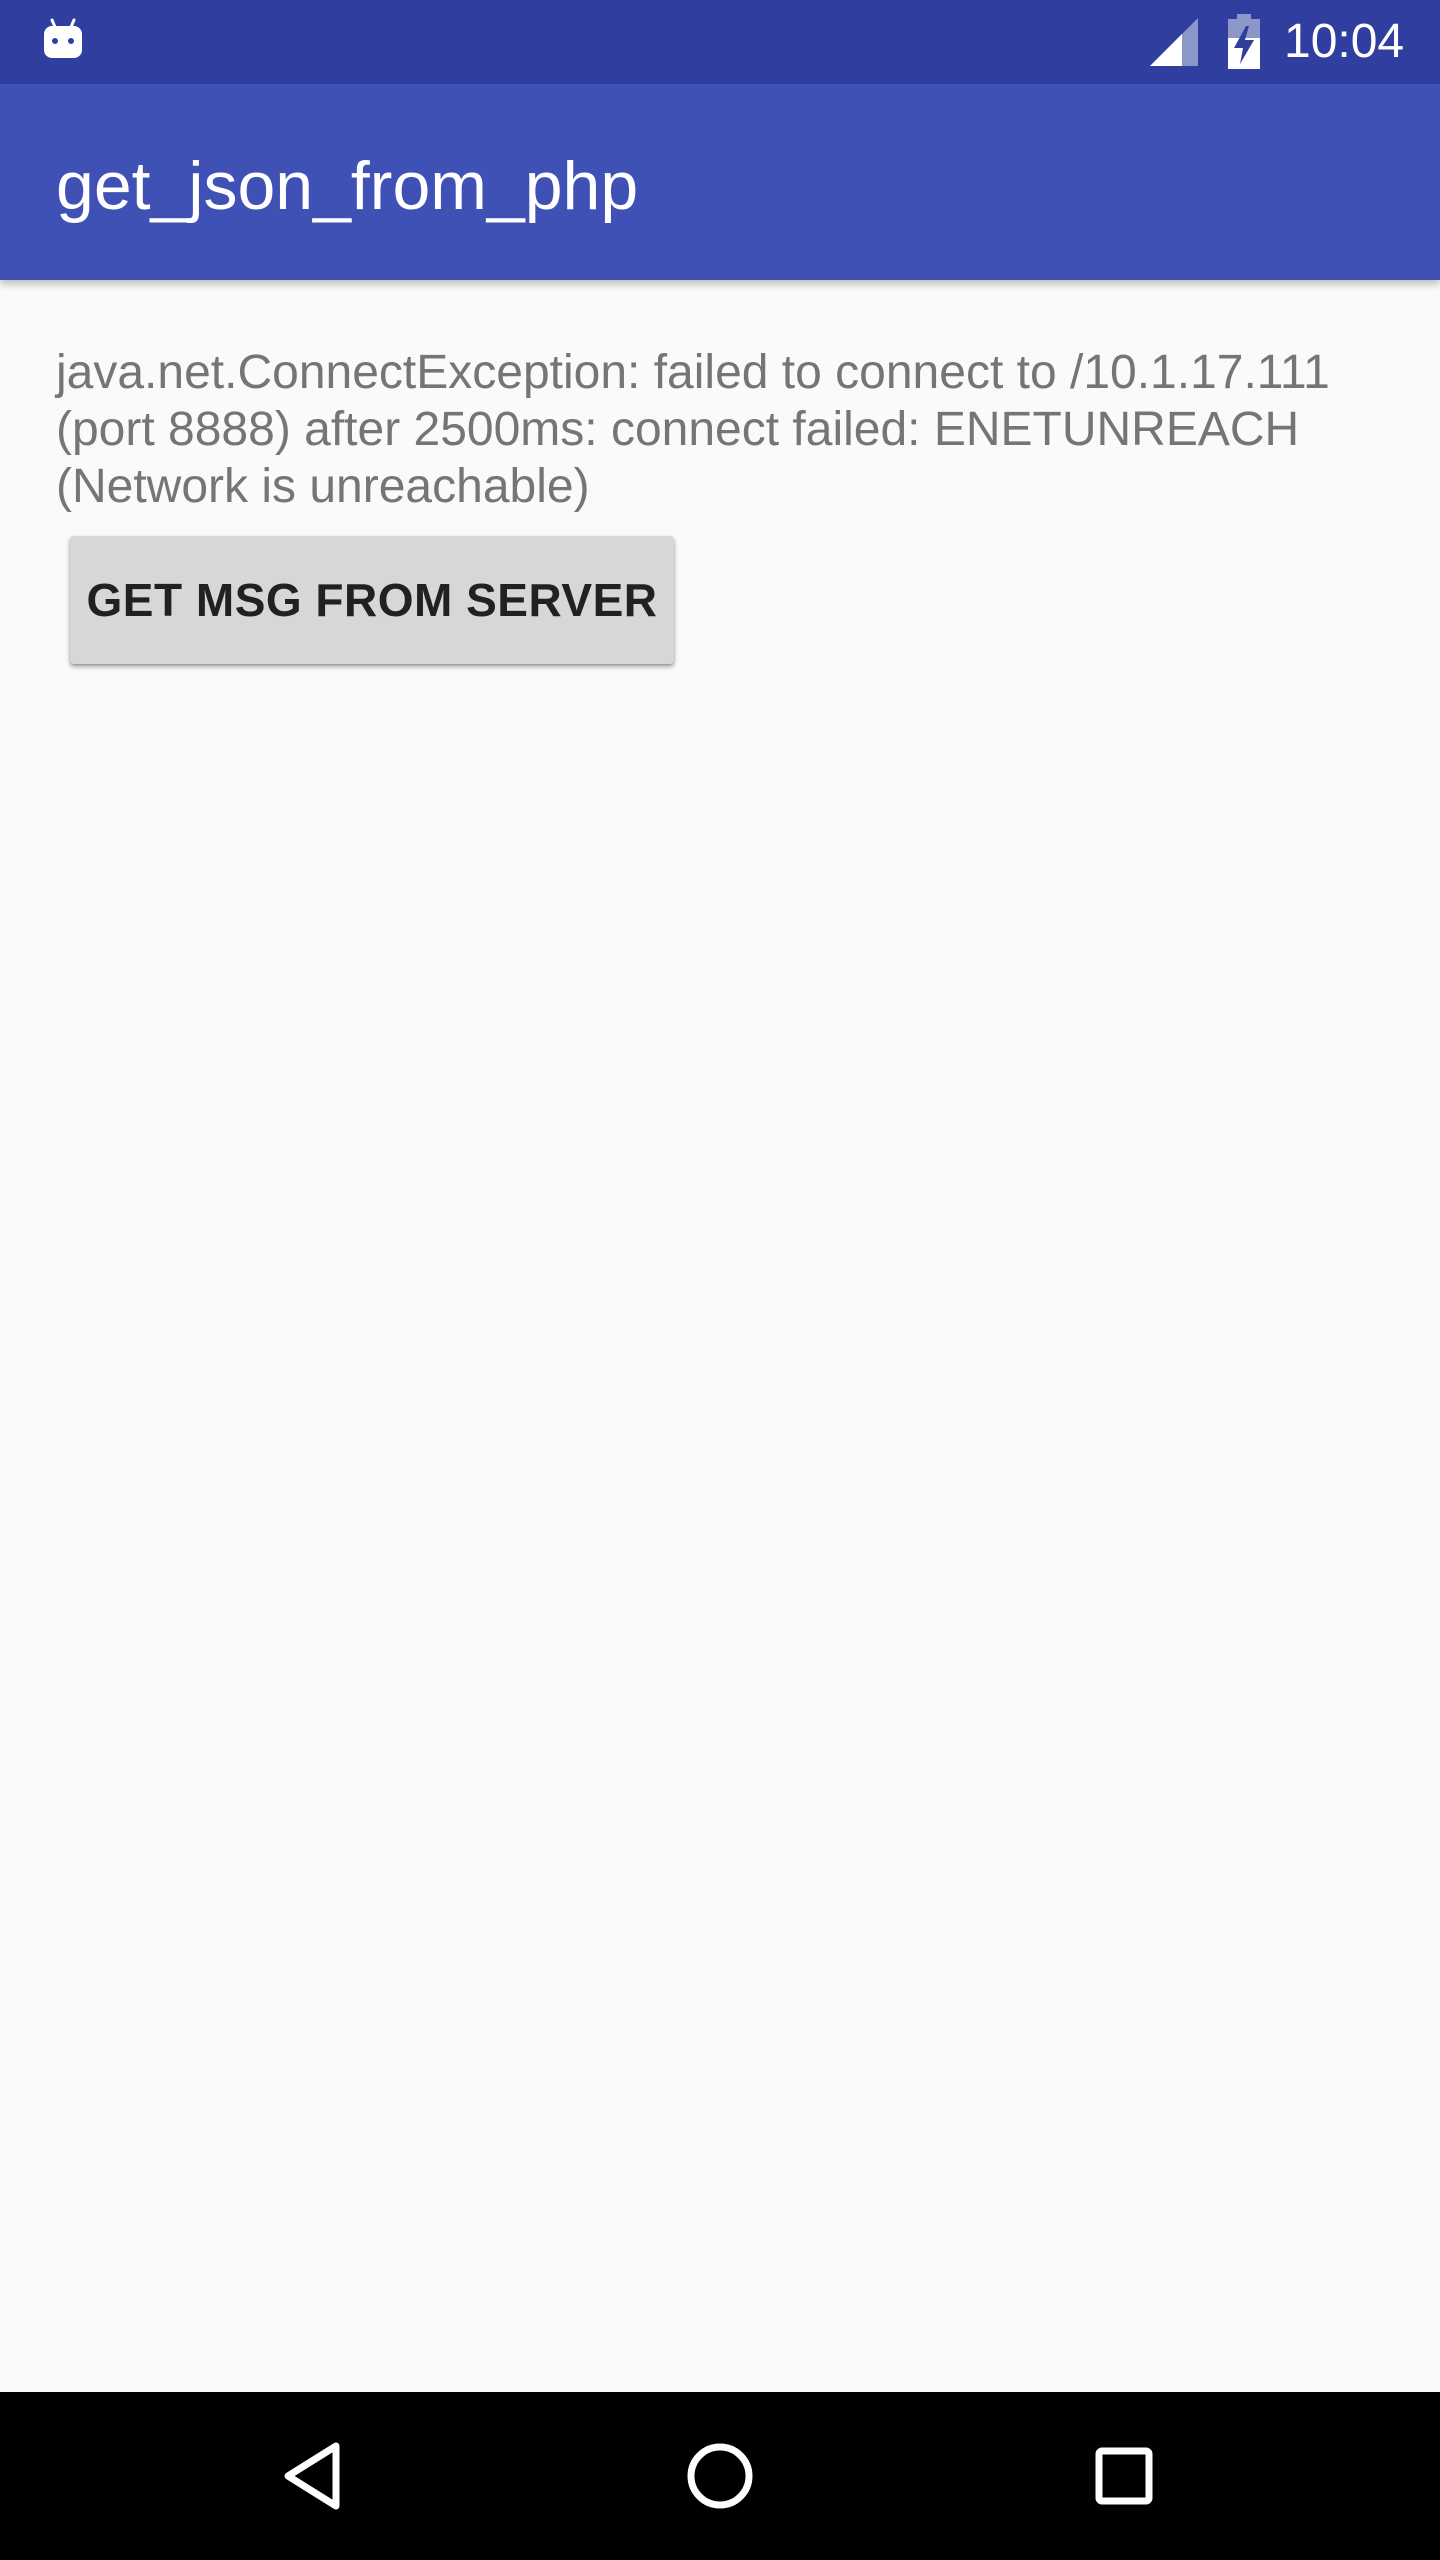 Image resolution: width=1440 pixels, height=2560 pixels. I want to click on back-triangle-icon, so click(316, 2476).